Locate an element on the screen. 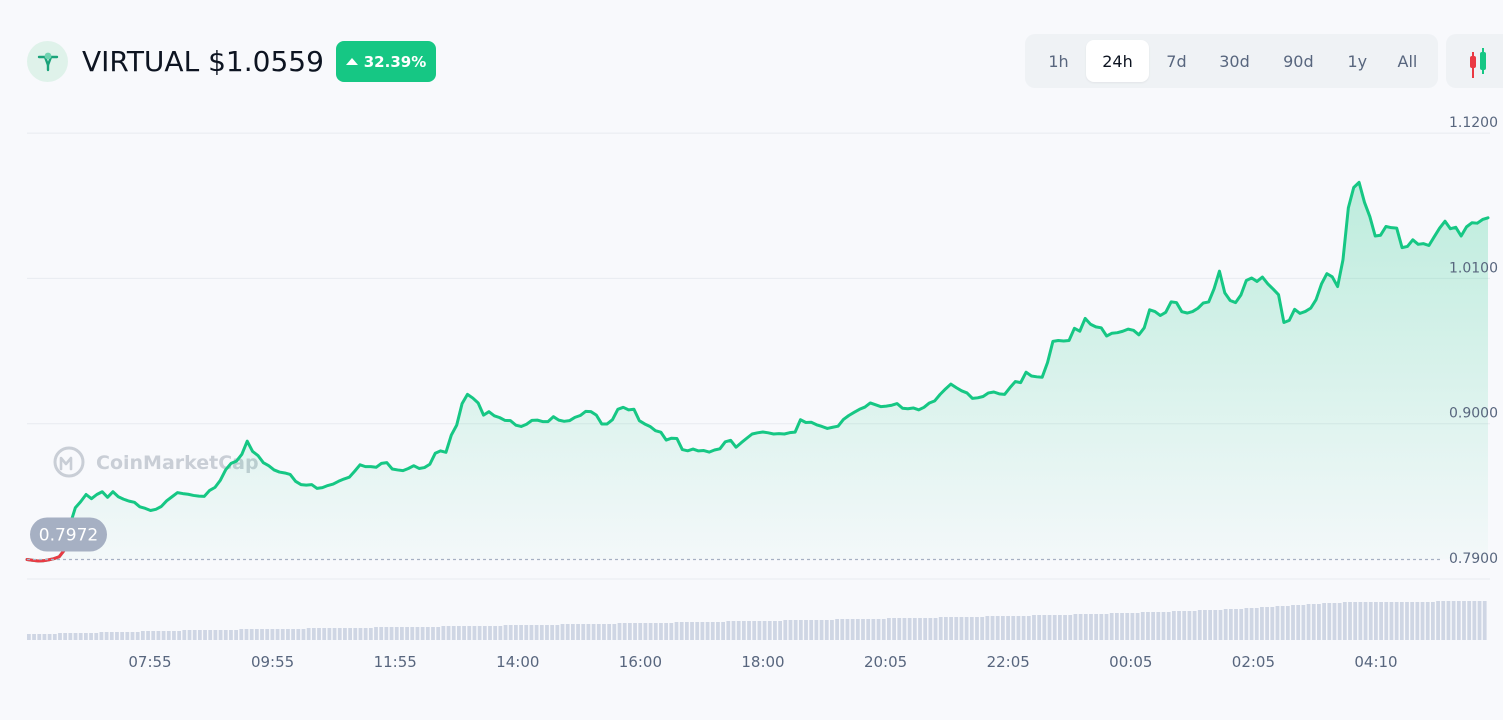 The height and width of the screenshot is (720, 1503). y-tick-label: 1.0100 is located at coordinates (1473, 268).